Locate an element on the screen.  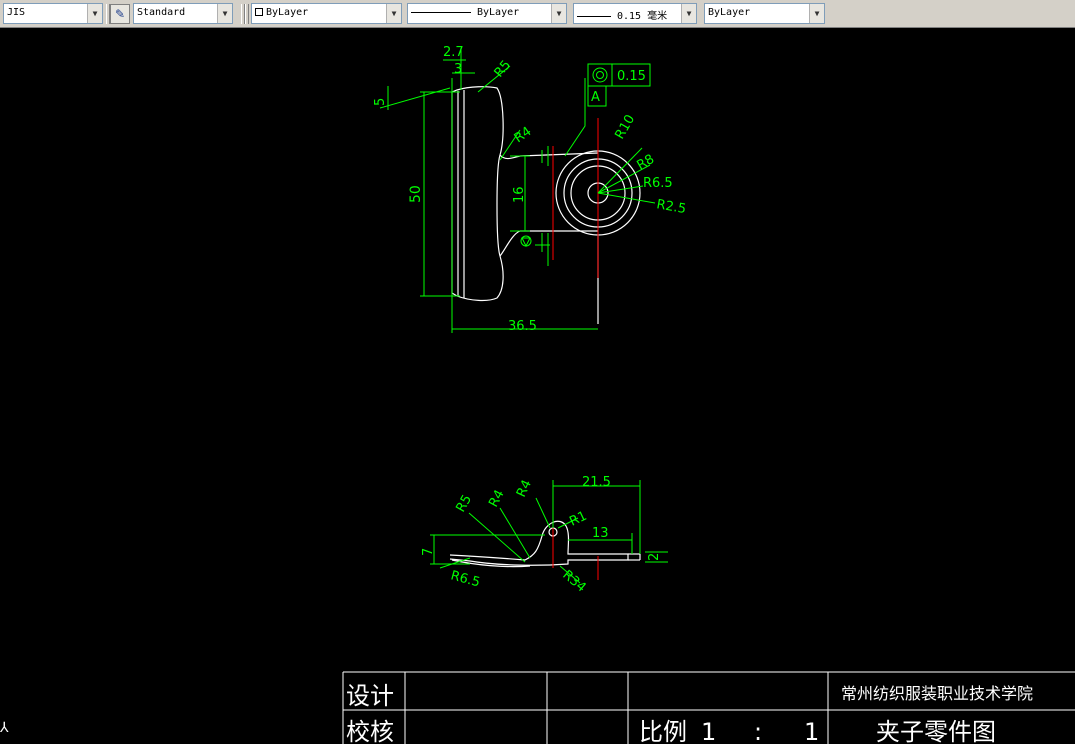
dim-r4-top: R4 is located at coordinates (523, 135).